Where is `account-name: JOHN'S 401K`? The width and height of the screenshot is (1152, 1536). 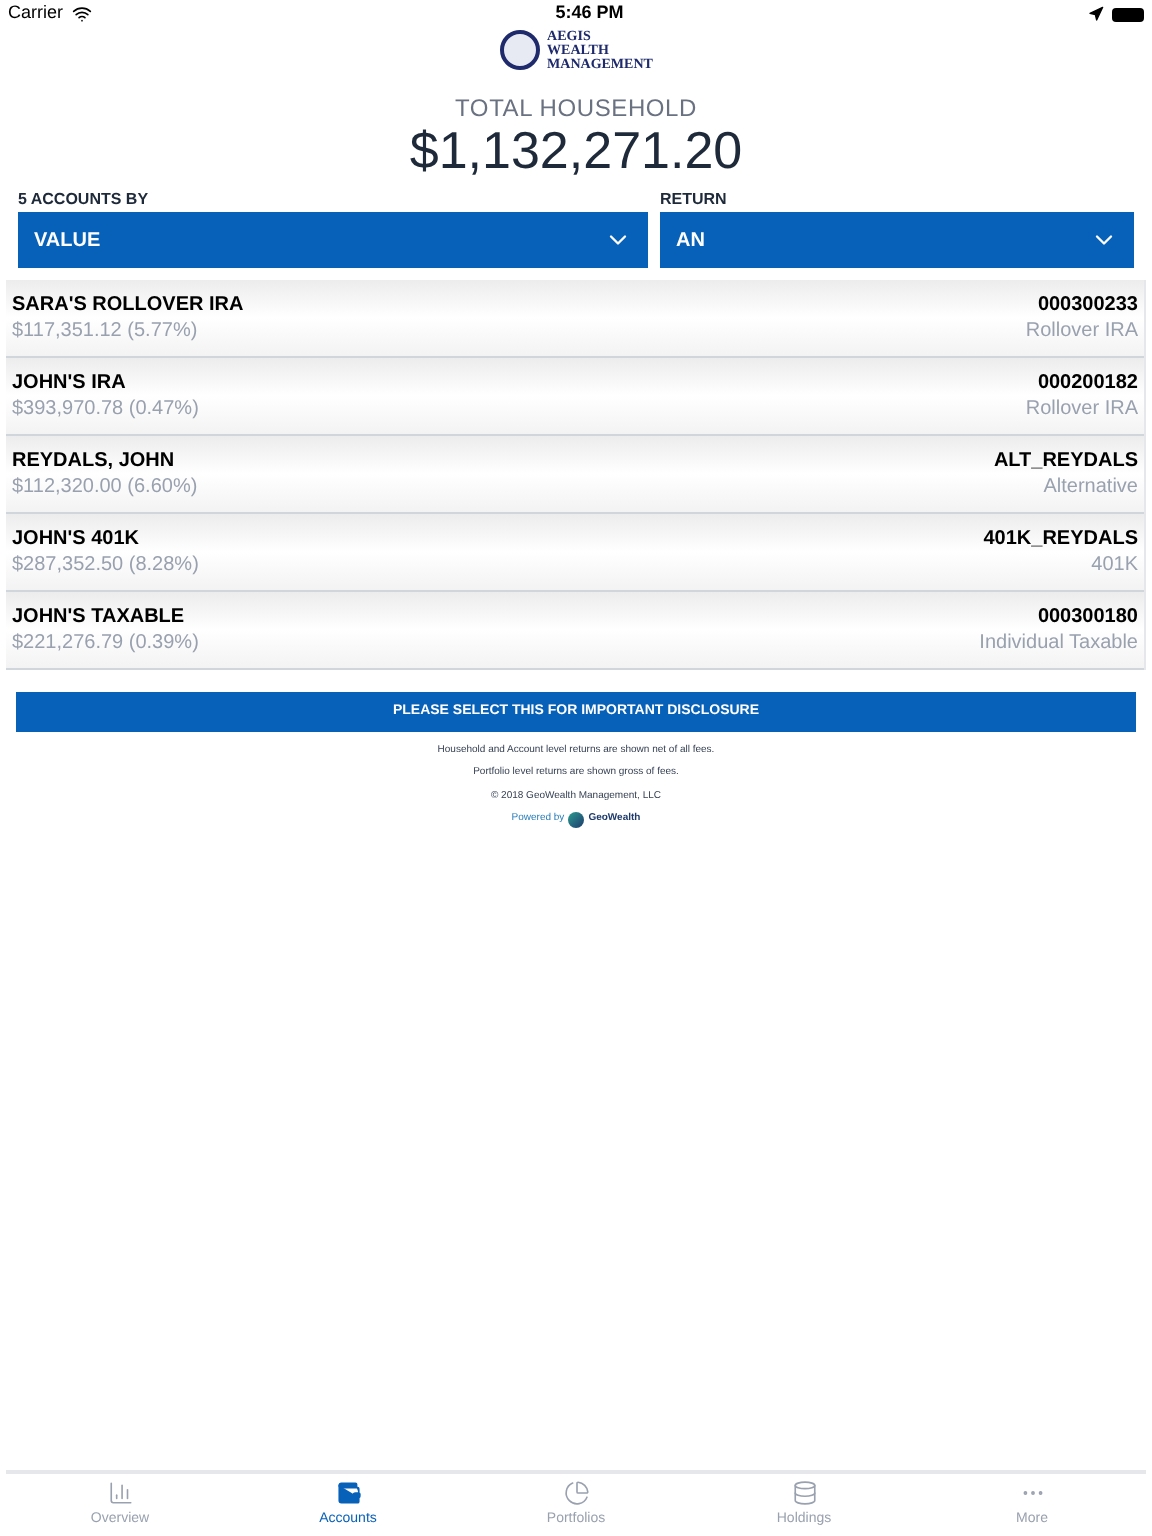
account-name: JOHN'S 401K is located at coordinates (77, 539).